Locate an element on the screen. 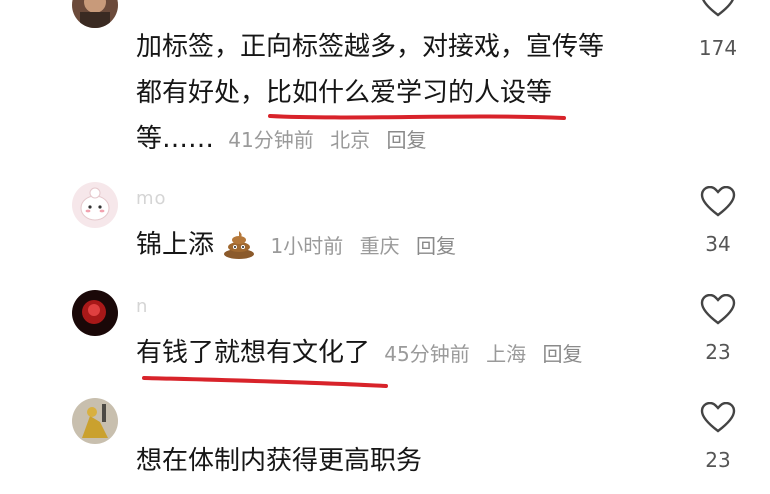 The image size is (770, 494). like-count: 34 is located at coordinates (718, 244).